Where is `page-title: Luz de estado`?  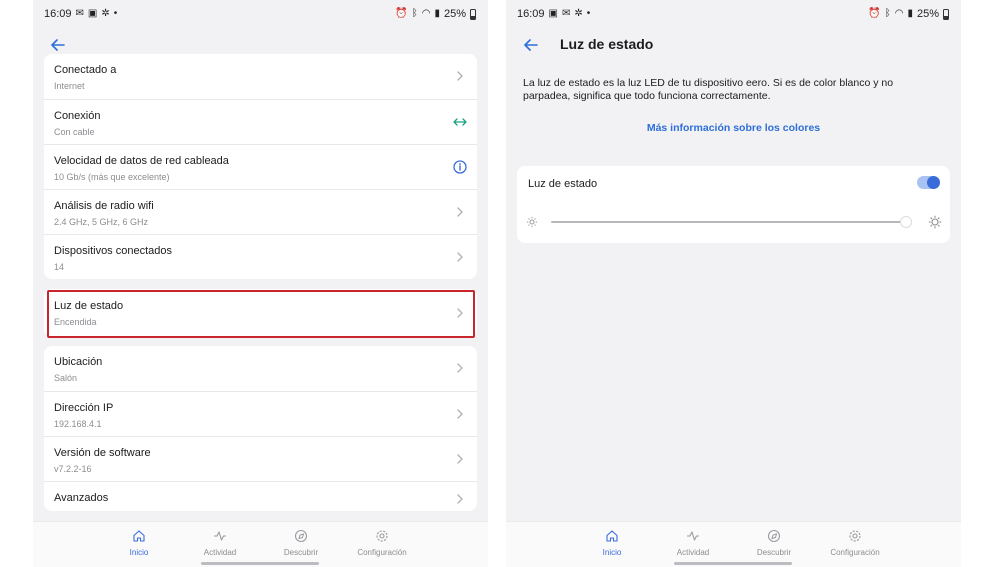
page-title: Luz de estado is located at coordinates (607, 44).